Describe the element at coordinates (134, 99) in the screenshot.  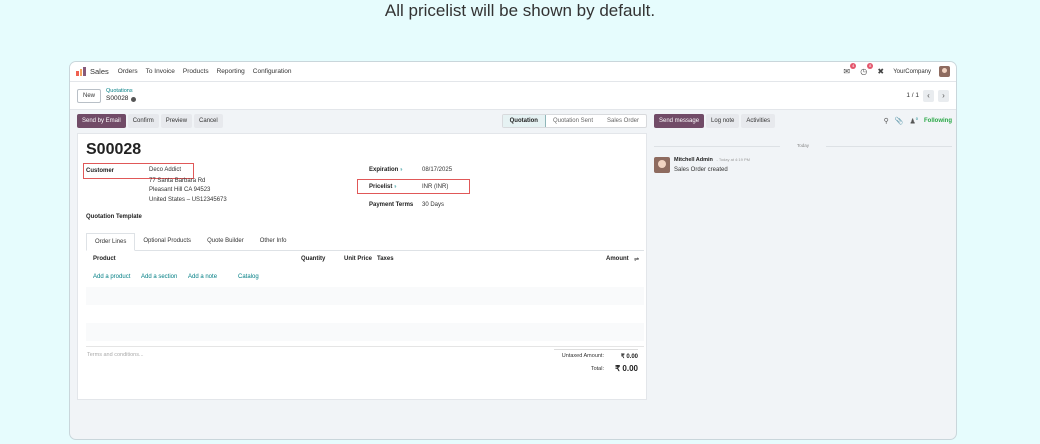
I see `gear-icon` at that location.